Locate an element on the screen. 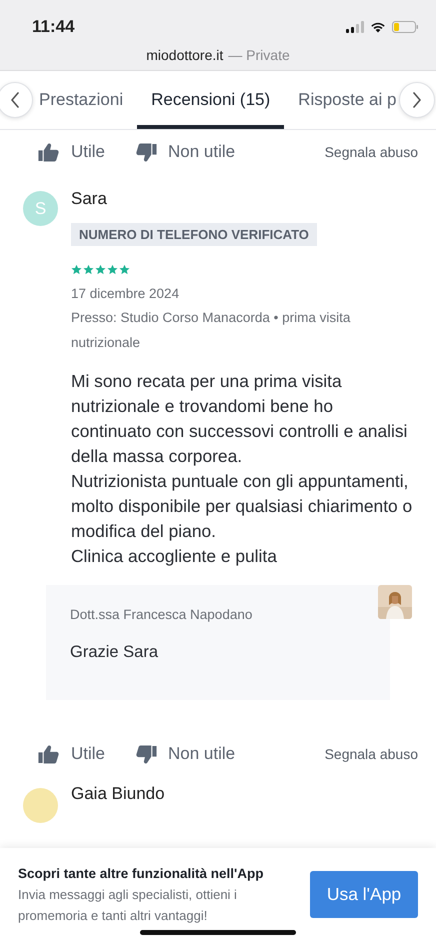 This screenshot has height=944, width=436. chevron-left-icon is located at coordinates (15, 100).